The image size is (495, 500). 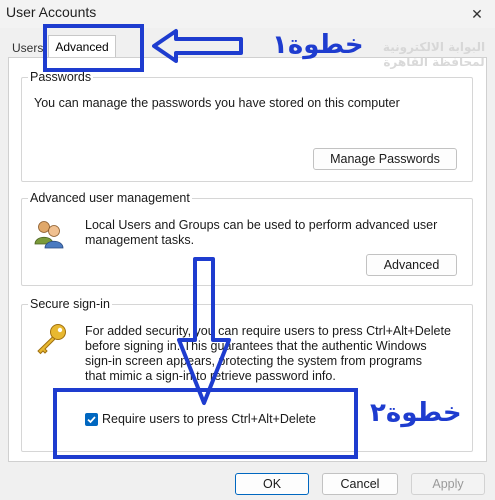 I want to click on tab-users: Users, so click(x=27, y=48).